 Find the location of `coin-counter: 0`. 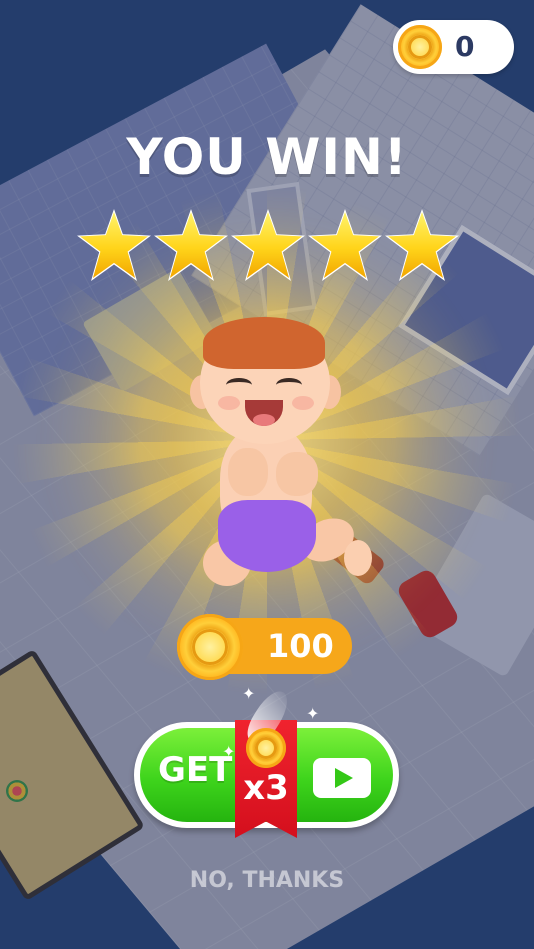

coin-counter: 0 is located at coordinates (453, 47).